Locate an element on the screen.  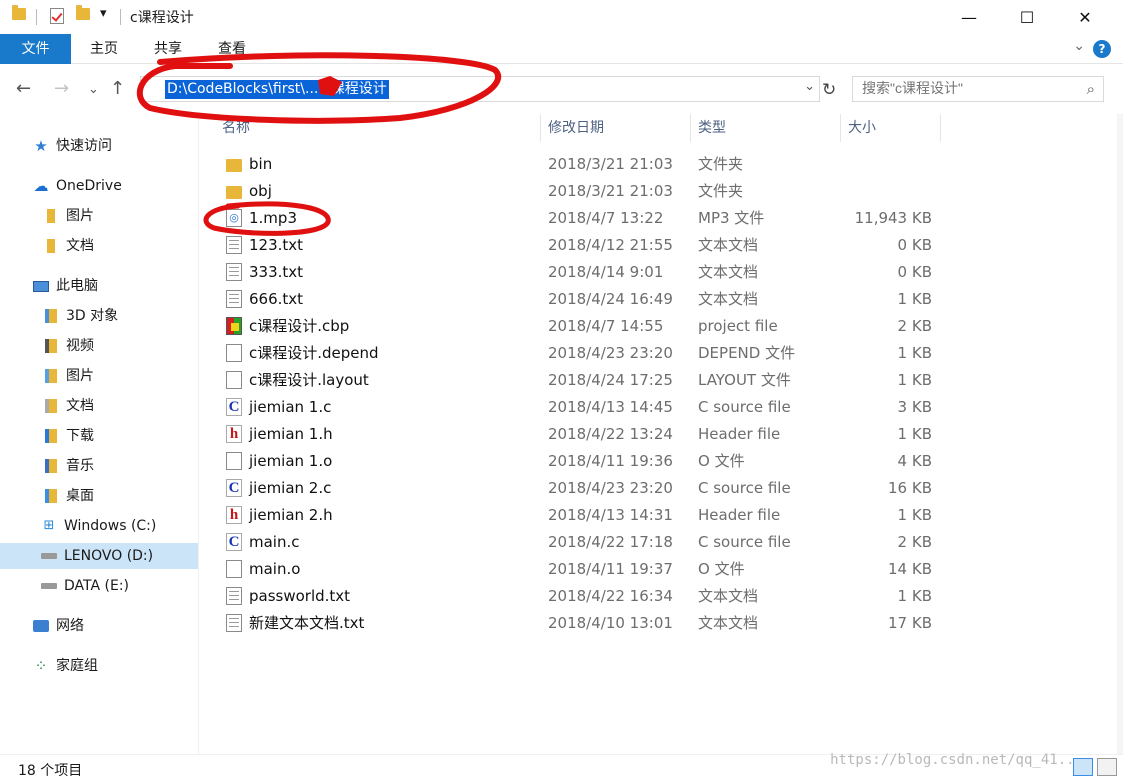
minimize-button: — is located at coordinates (969, 17).